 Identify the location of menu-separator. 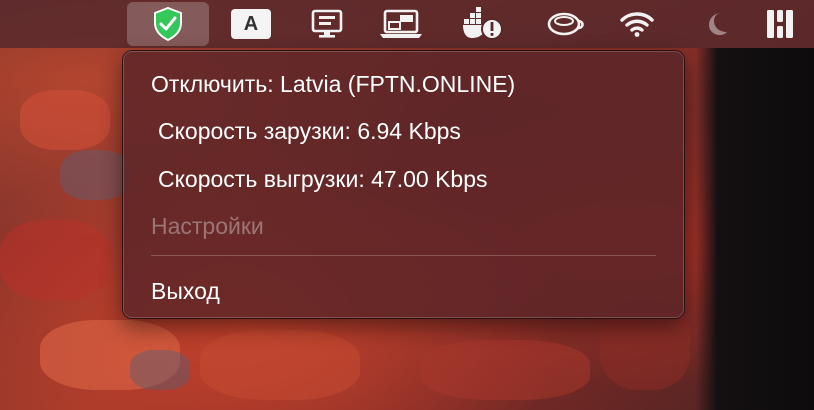
(403, 255).